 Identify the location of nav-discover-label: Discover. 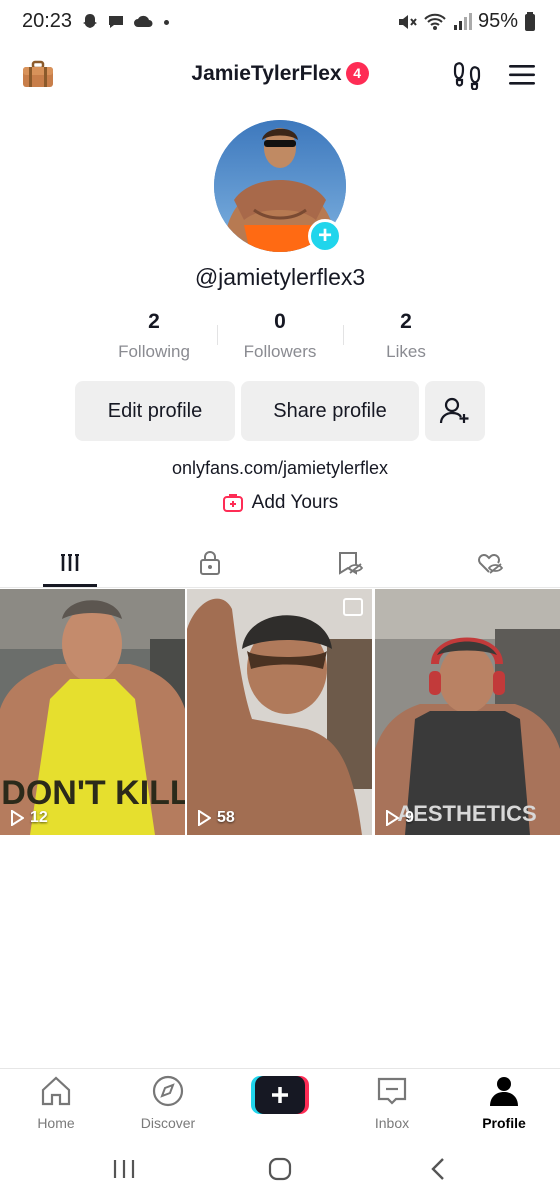
(168, 1123).